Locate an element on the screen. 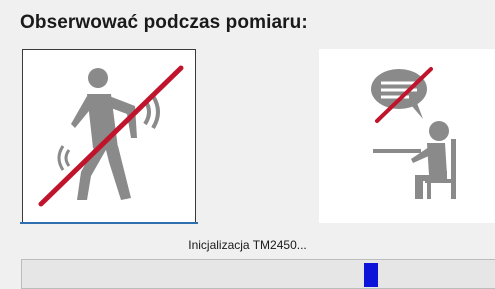 The image size is (495, 289). progress-bar is located at coordinates (258, 274).